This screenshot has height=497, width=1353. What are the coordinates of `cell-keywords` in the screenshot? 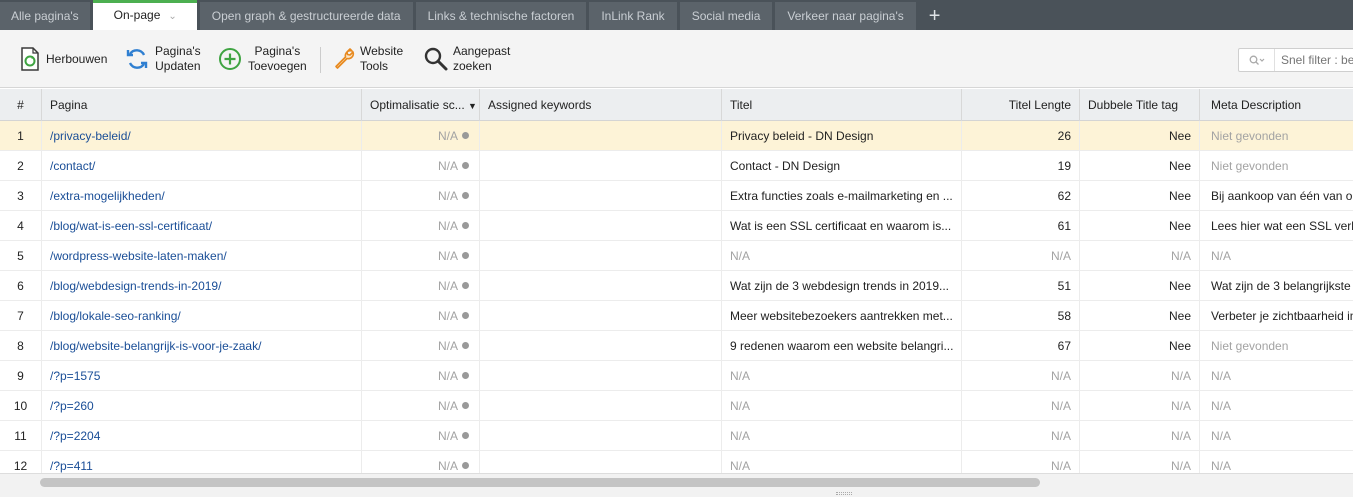 It's located at (601, 256).